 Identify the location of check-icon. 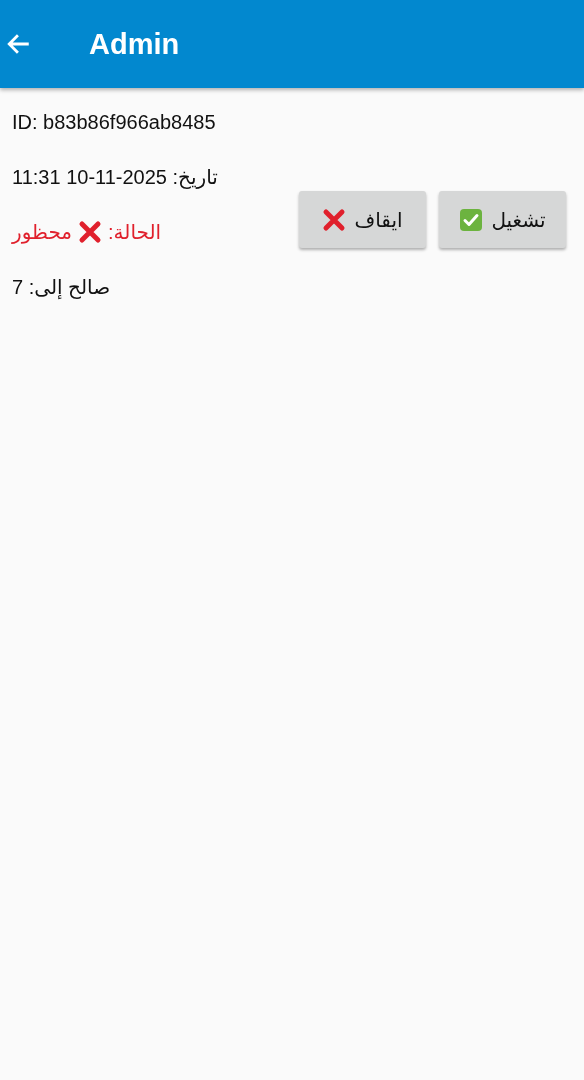
(471, 219).